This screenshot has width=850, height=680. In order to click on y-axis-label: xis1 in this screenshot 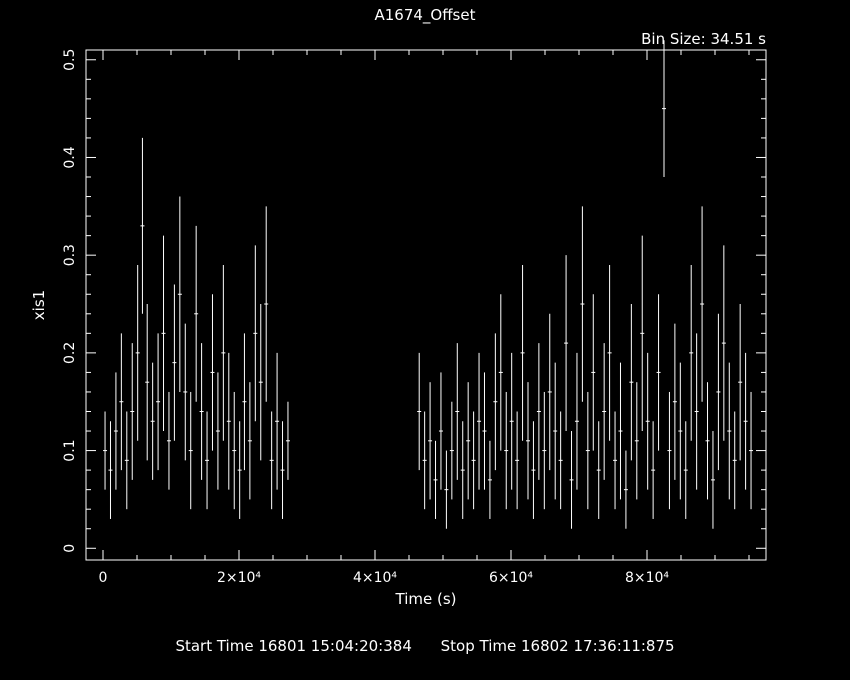, I will do `click(39, 305)`.